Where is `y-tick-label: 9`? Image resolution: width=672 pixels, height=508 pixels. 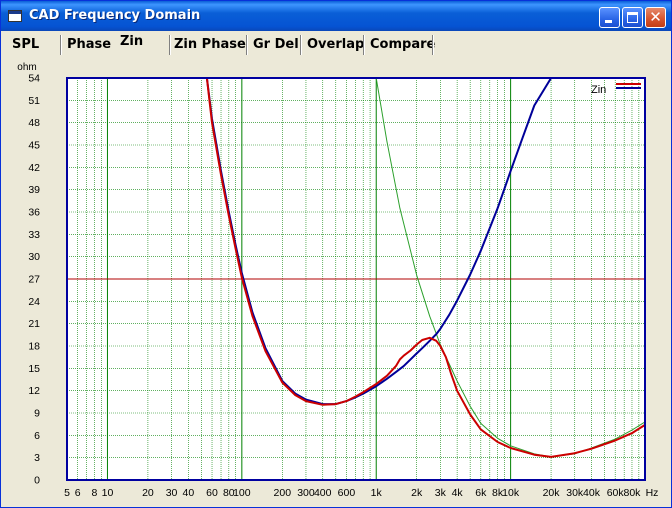
y-tick-label: 9 is located at coordinates (37, 414).